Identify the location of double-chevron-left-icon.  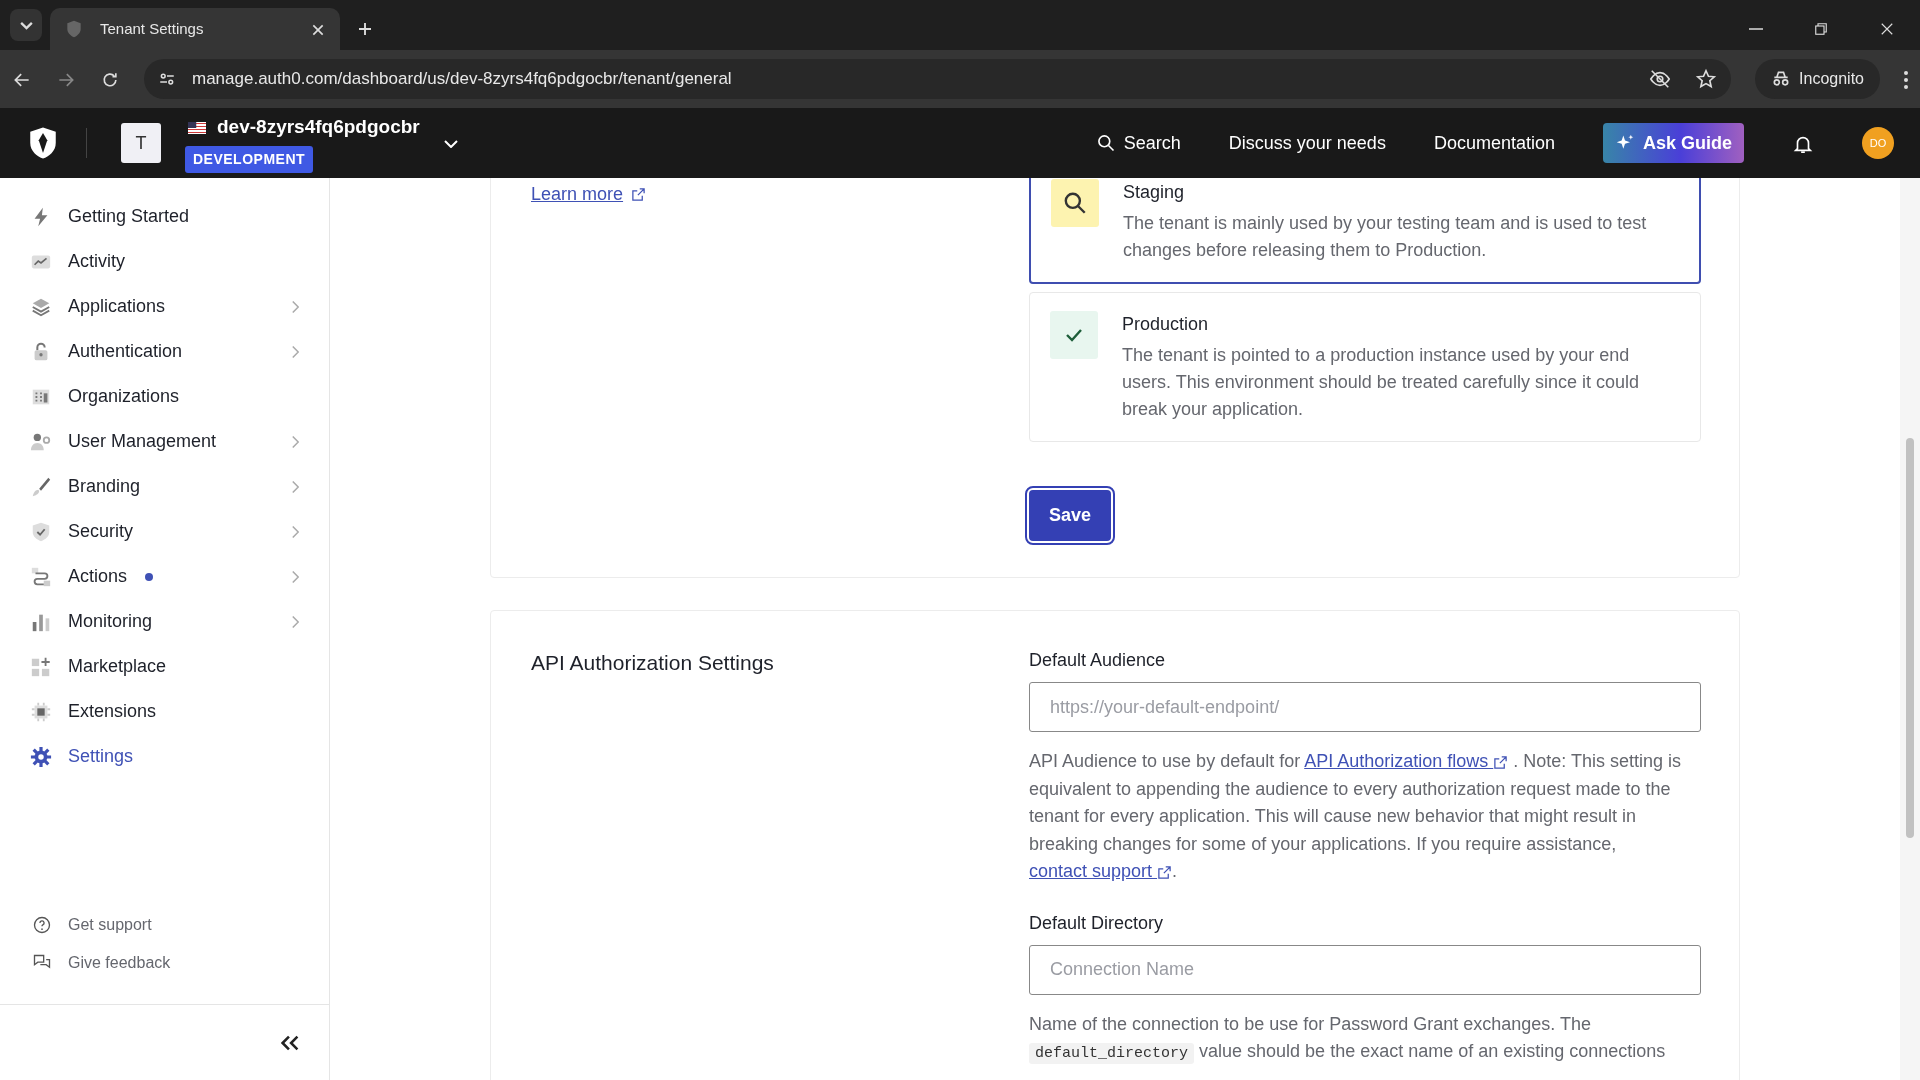
(290, 1042).